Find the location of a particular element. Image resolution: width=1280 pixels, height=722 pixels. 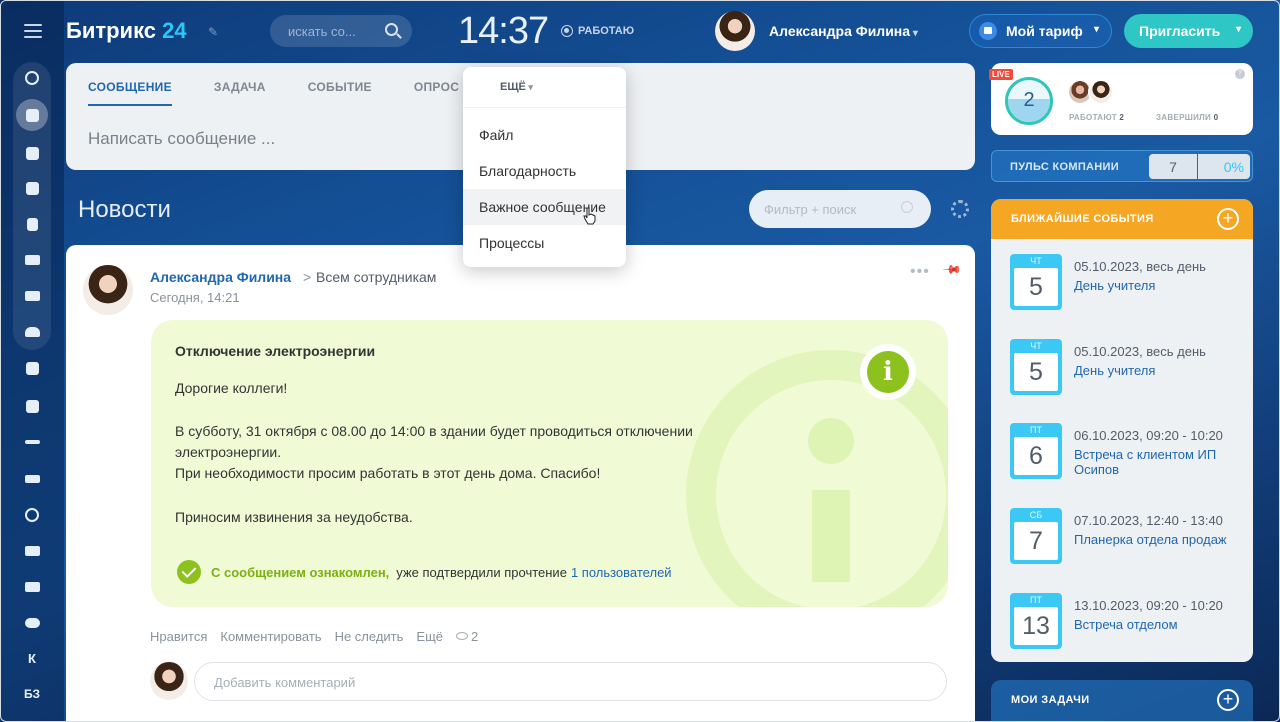

pulse-value: 7 is located at coordinates (1173, 166).